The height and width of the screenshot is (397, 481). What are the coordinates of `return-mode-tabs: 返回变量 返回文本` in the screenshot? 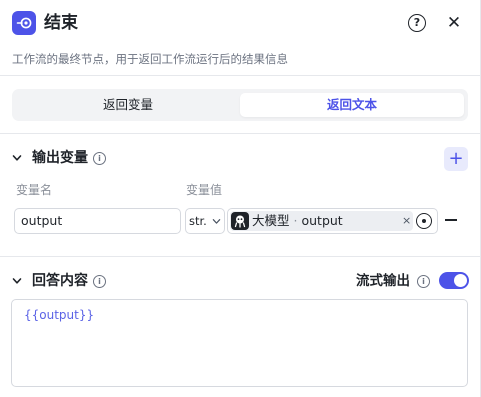 It's located at (240, 105).